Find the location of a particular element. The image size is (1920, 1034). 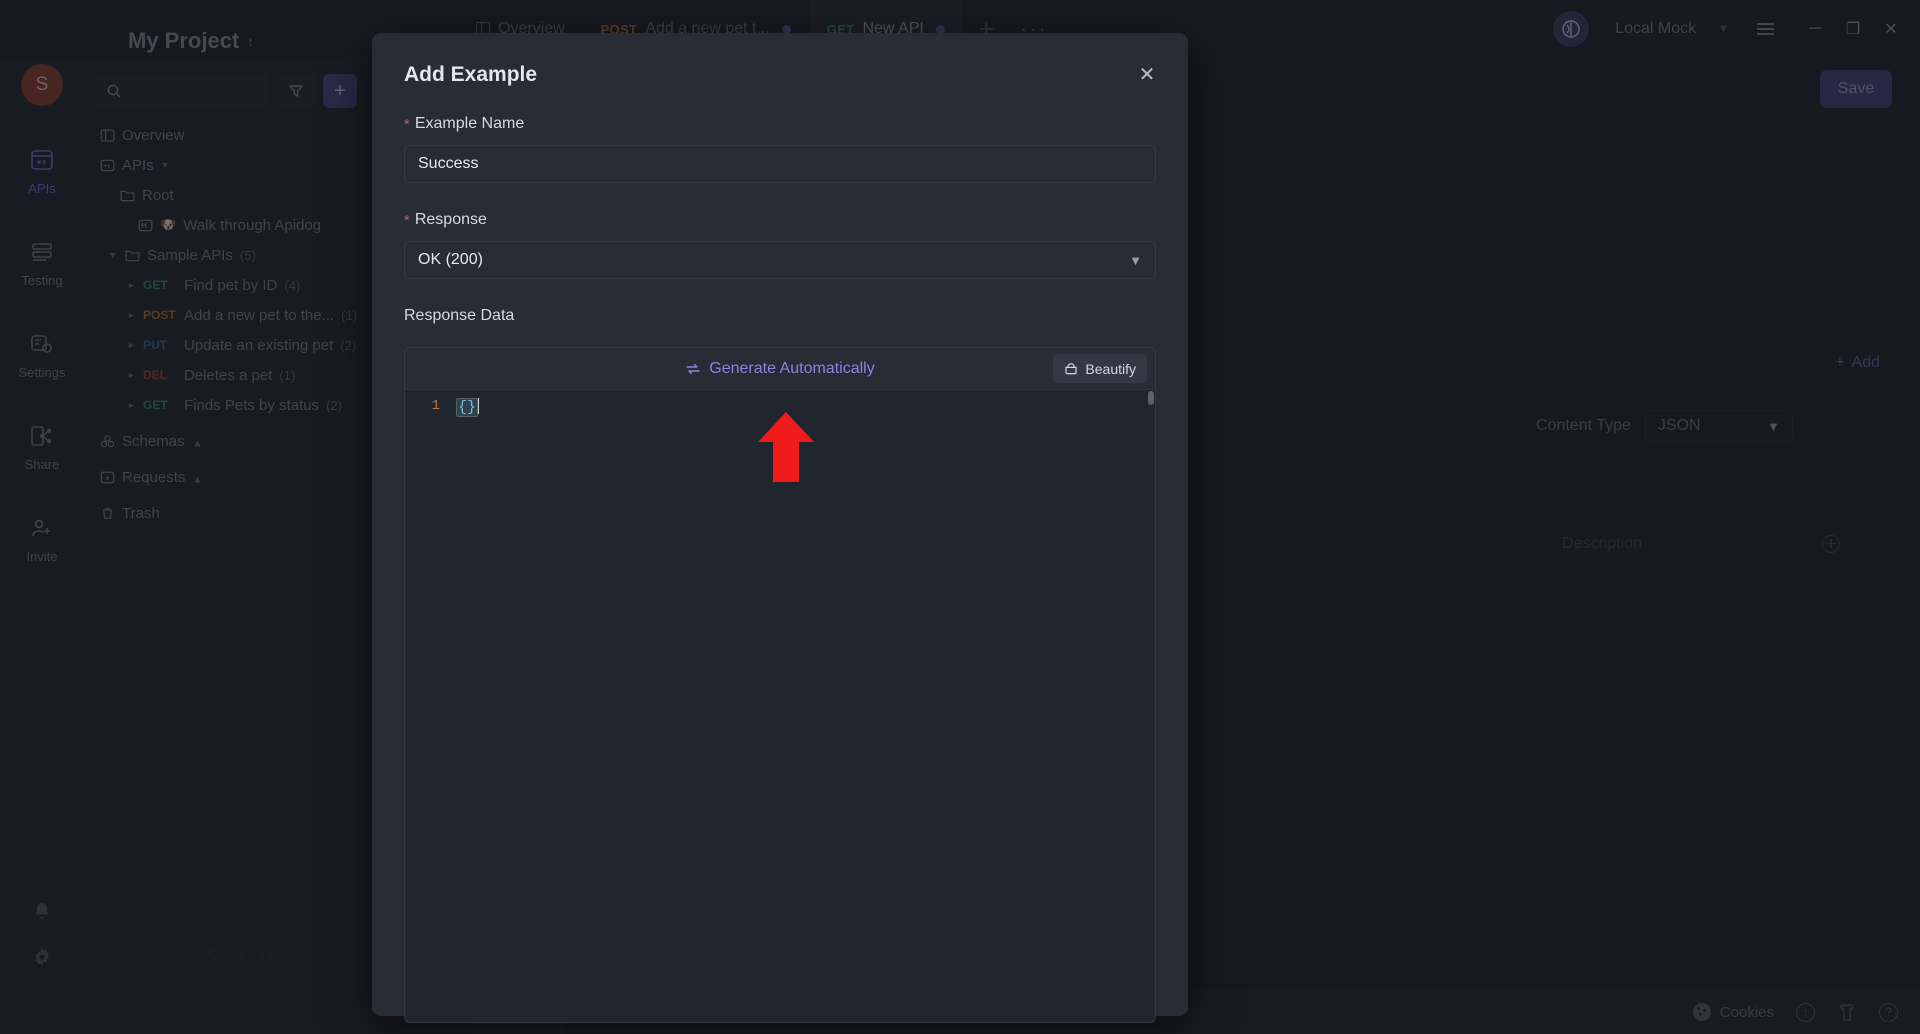

generate-label: Generate Automatically is located at coordinates (792, 368).